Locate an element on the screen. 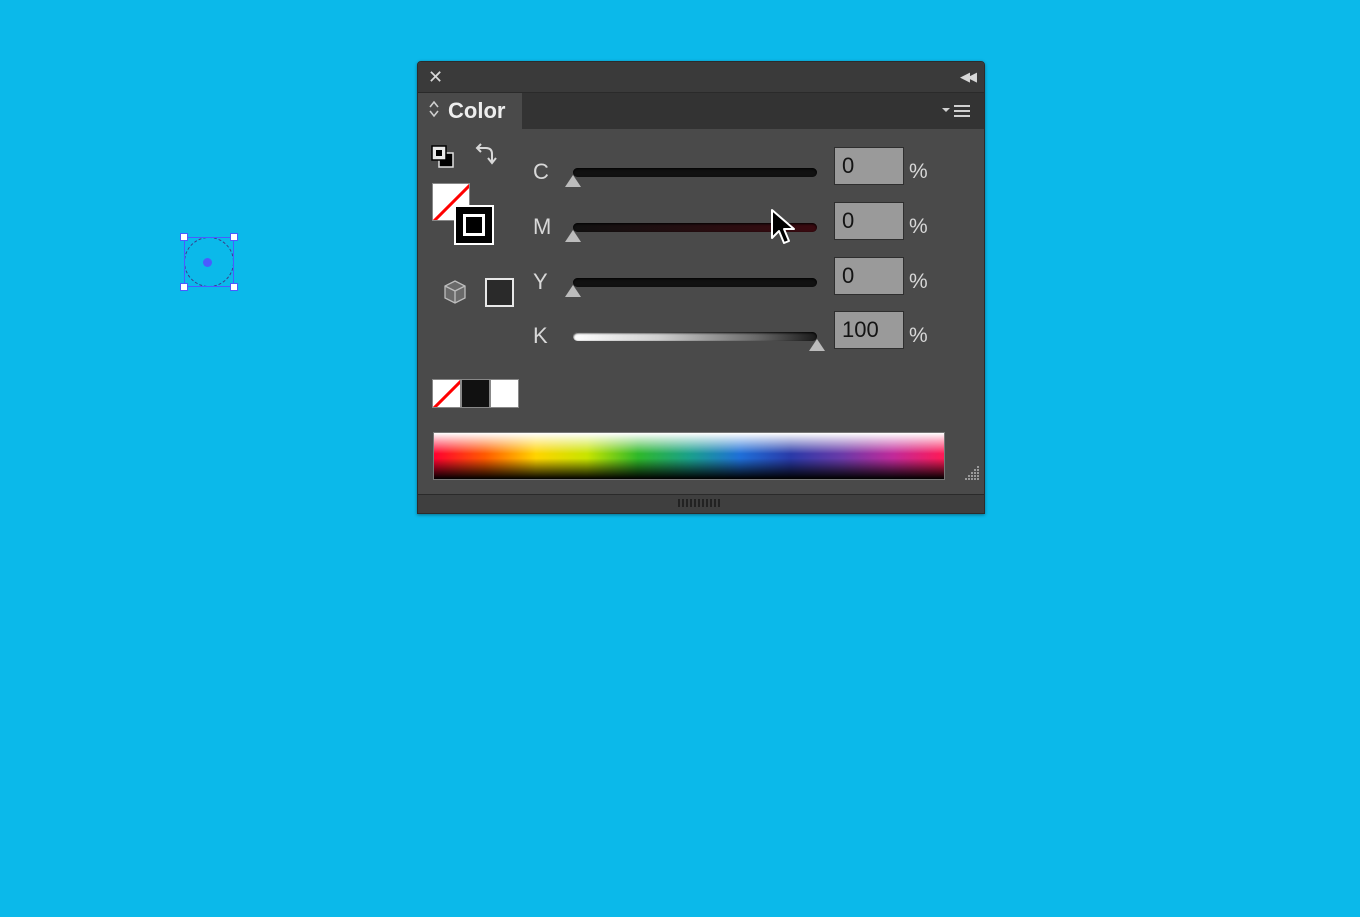 The height and width of the screenshot is (917, 1360). value-field-k: 100 is located at coordinates (869, 330).